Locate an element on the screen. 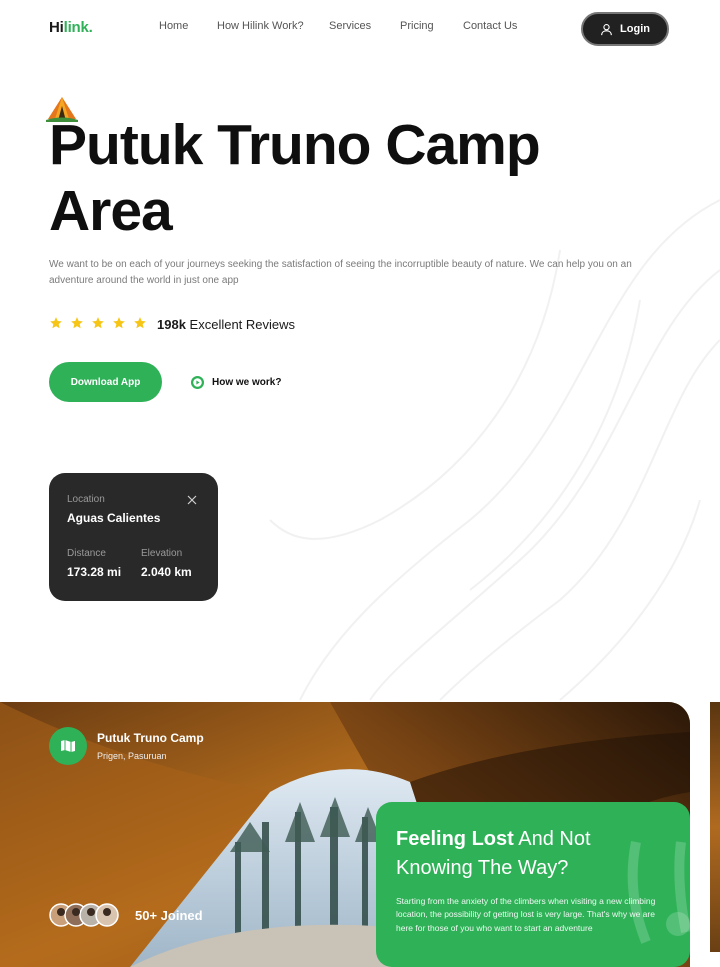 This screenshot has width=720, height=967. feature-card-title: Feeling Lost And Not Knowing The Way? is located at coordinates (516, 854).